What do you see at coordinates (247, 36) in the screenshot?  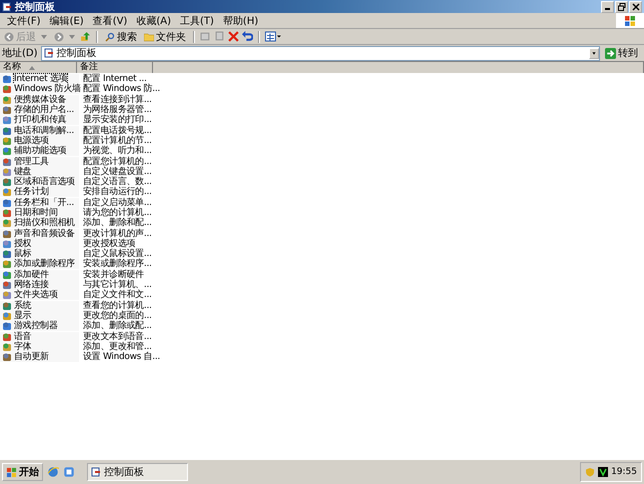 I see `undo-icon` at bounding box center [247, 36].